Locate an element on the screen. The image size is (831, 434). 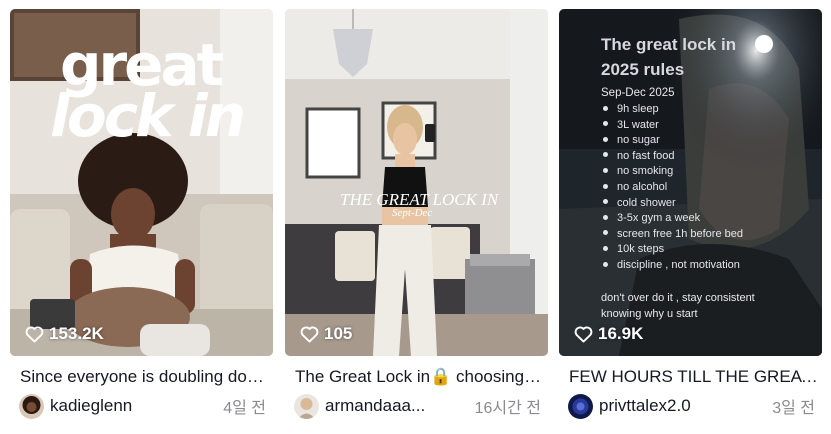
like-count-value: 153.2K is located at coordinates (76, 333).